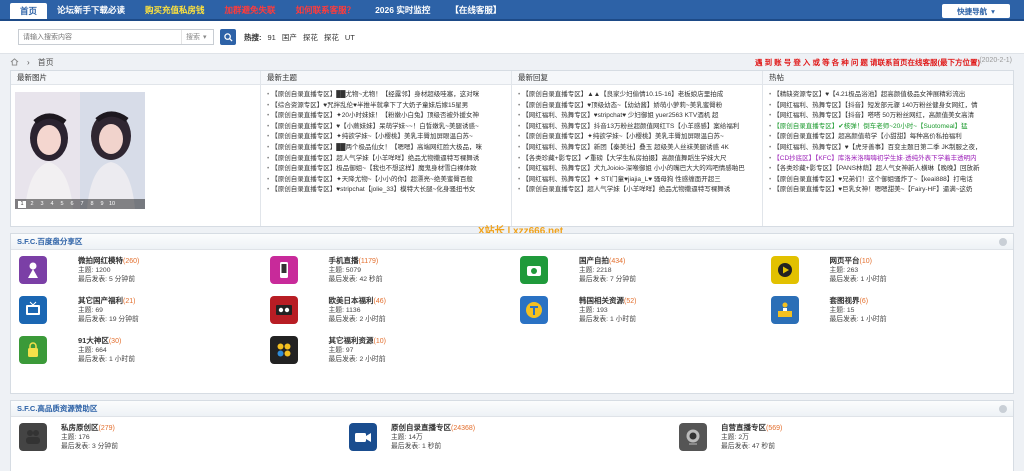 The image size is (1024, 471). Describe the element at coordinates (891, 106) in the screenshot. I see `thread-link: • 【网红福利、热舞专区】【抖音】短发部元骤 140万粉丝健身女网红，情` at that location.